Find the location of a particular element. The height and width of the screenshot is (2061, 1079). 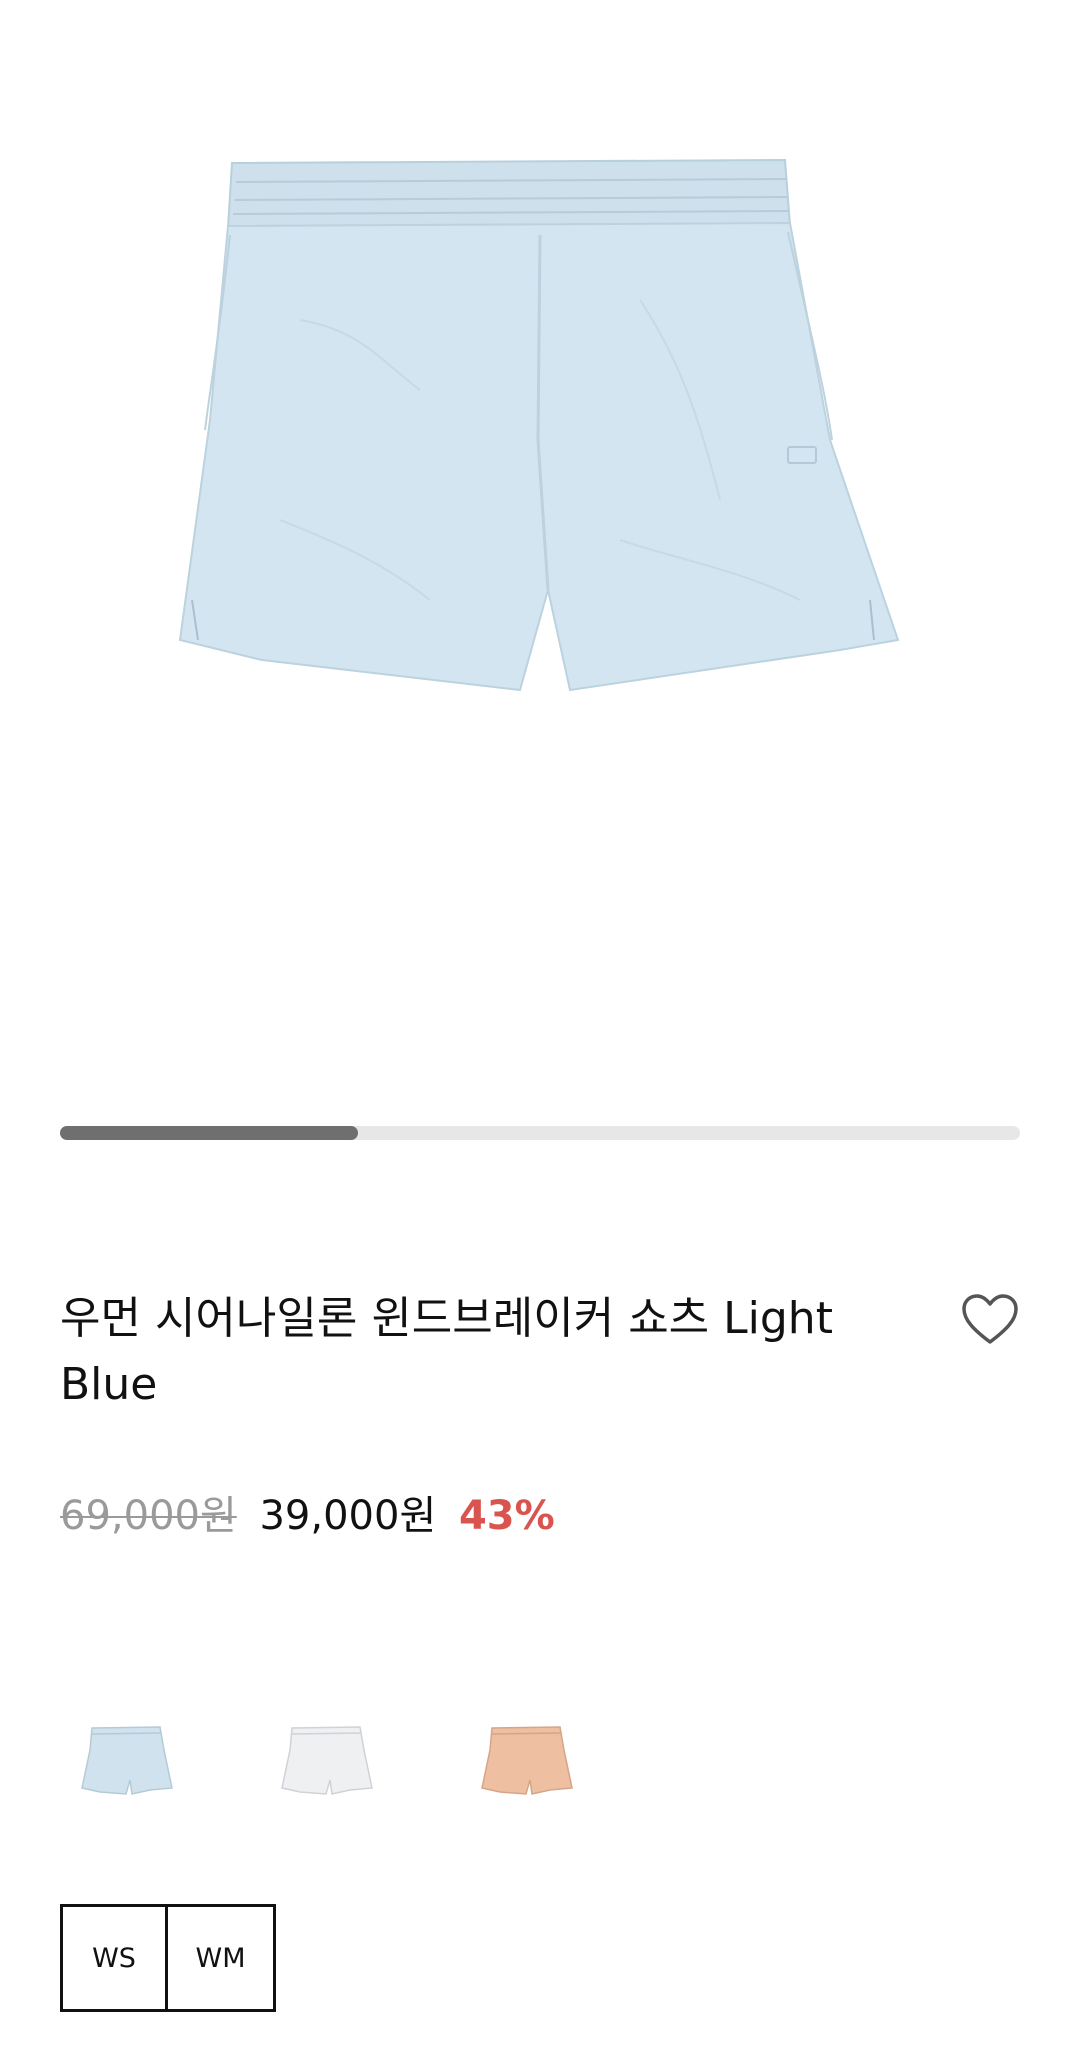

original-price: 69,000원 is located at coordinates (148, 1516).